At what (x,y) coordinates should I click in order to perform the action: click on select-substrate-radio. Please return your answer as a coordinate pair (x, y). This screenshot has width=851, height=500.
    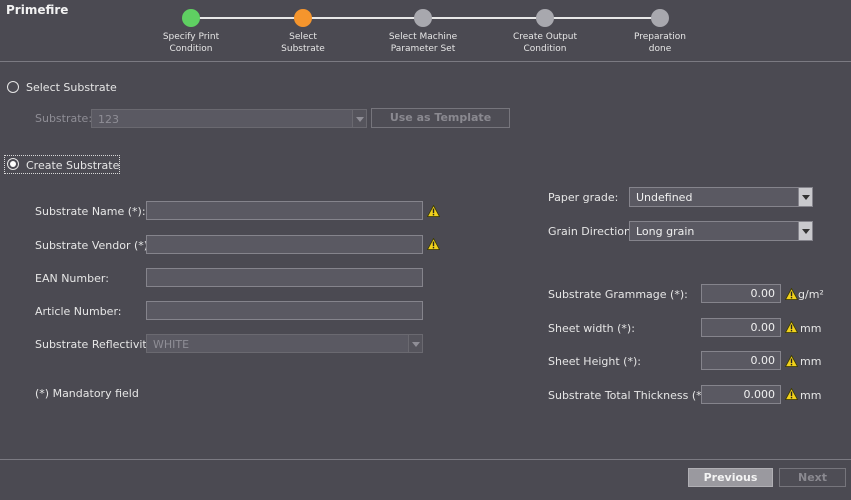
    Looking at the image, I should click on (13, 87).